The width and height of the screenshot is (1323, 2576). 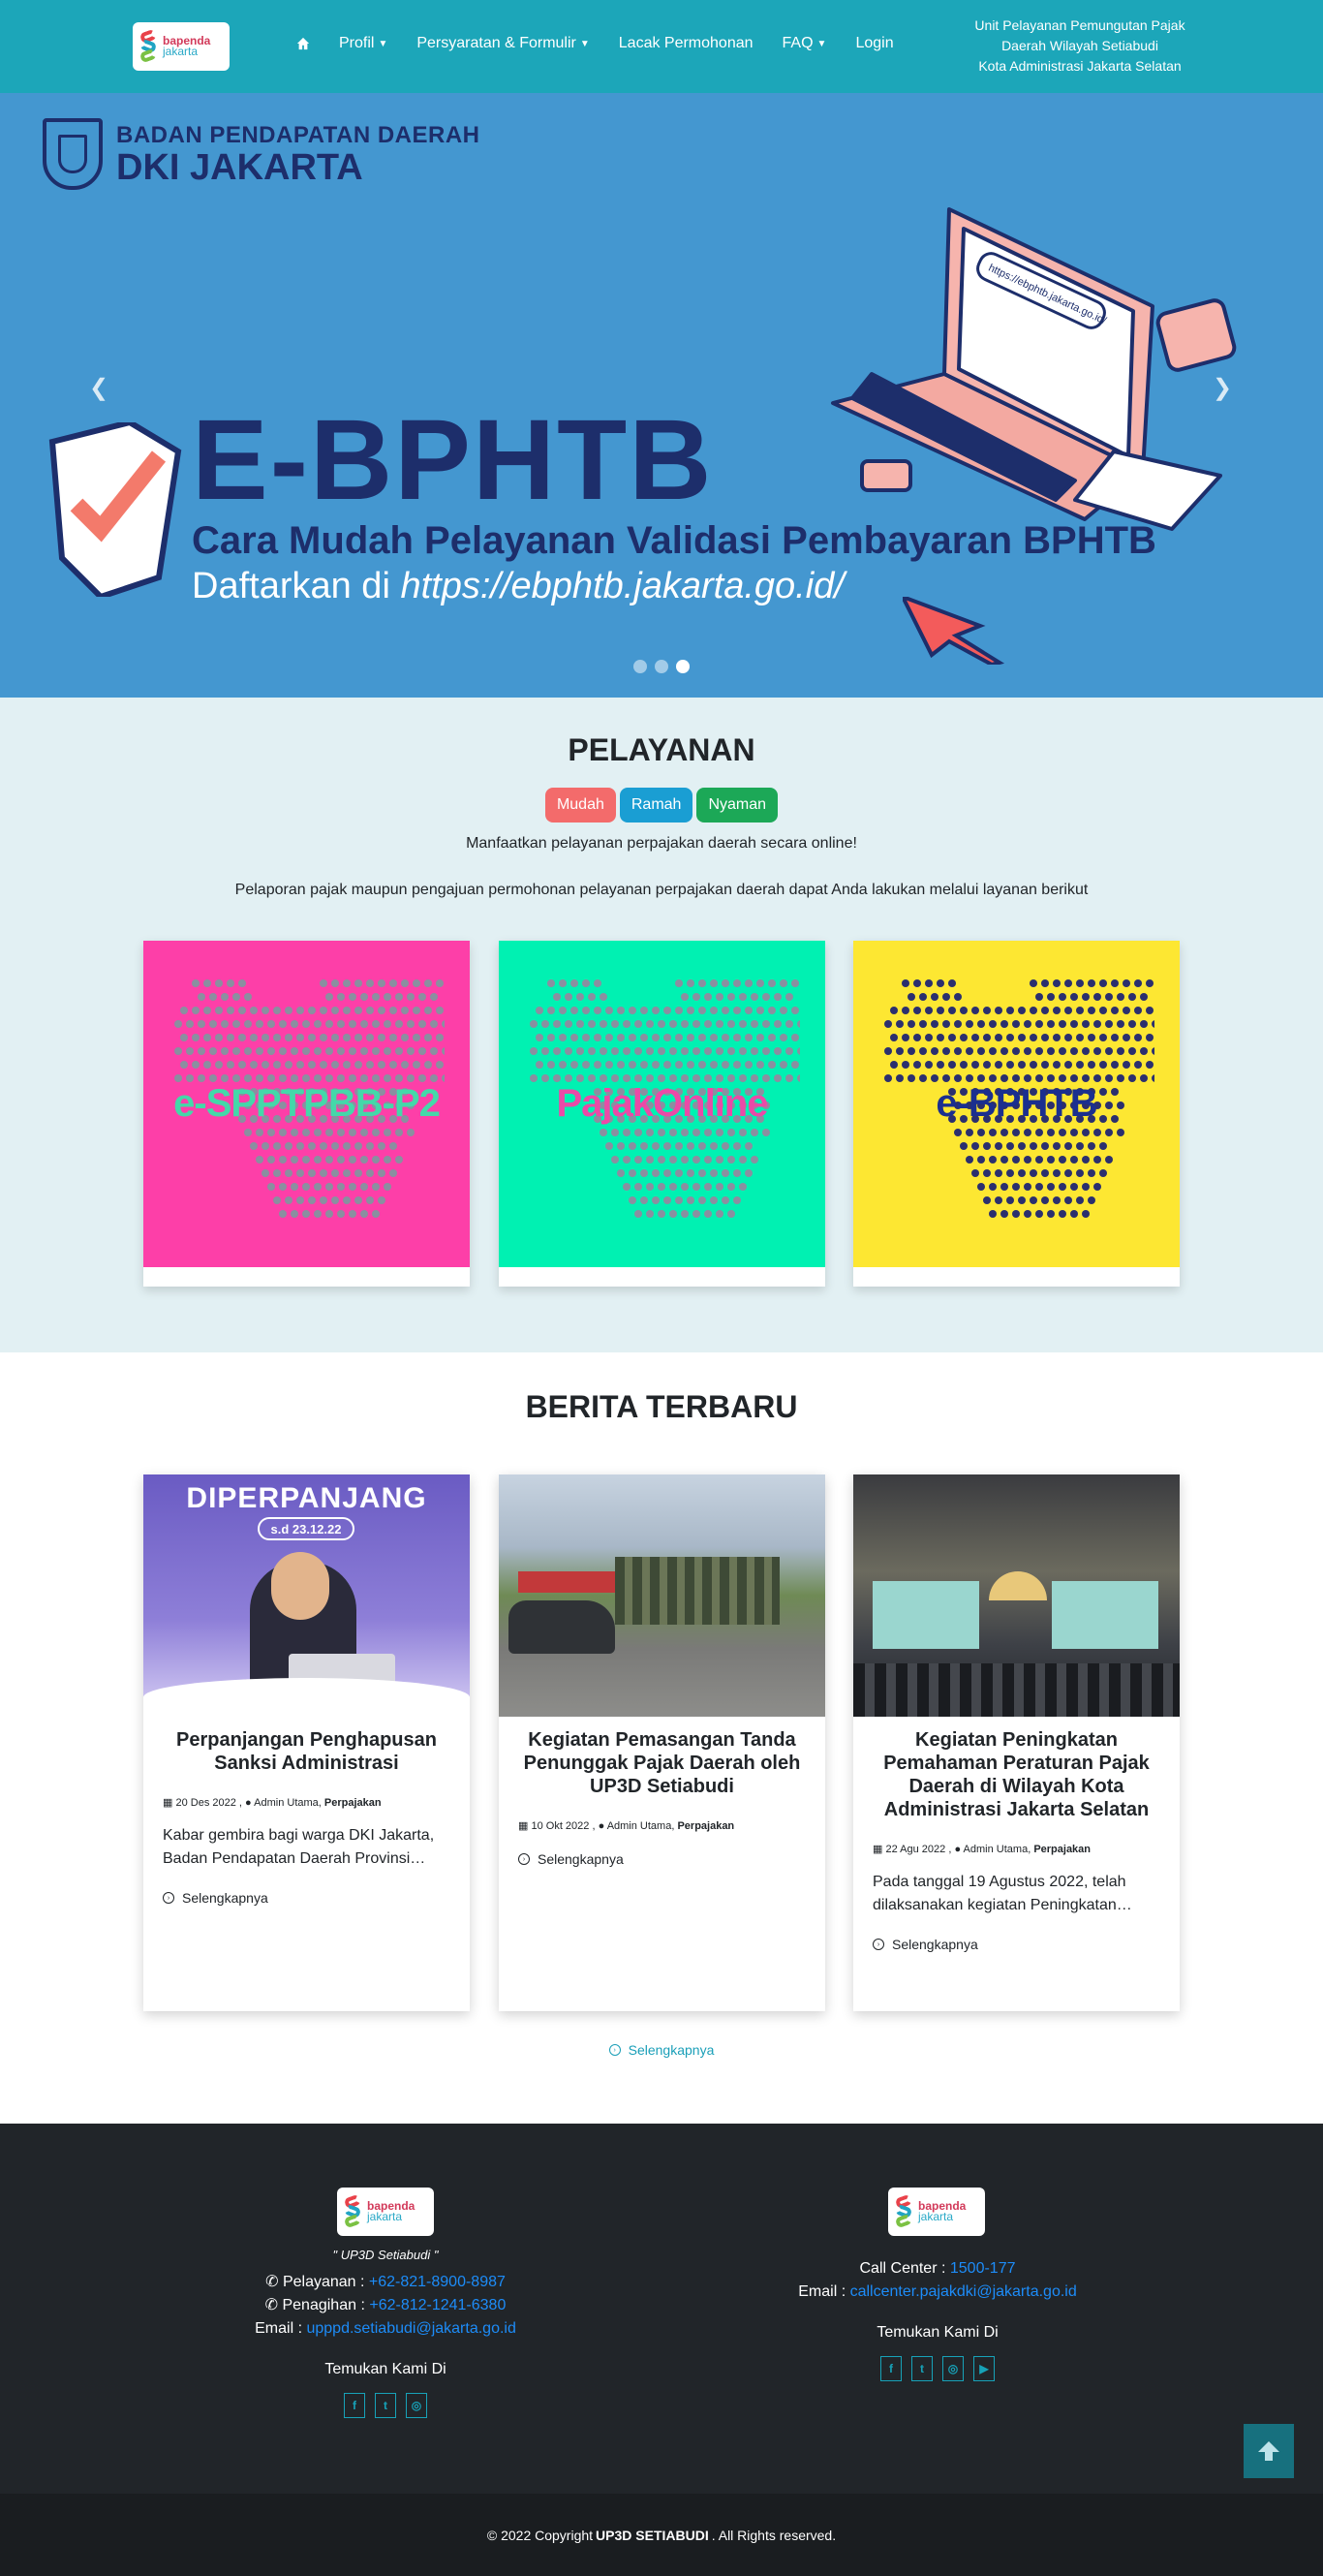 What do you see at coordinates (954, 631) in the screenshot?
I see `cursor-arrow-icon` at bounding box center [954, 631].